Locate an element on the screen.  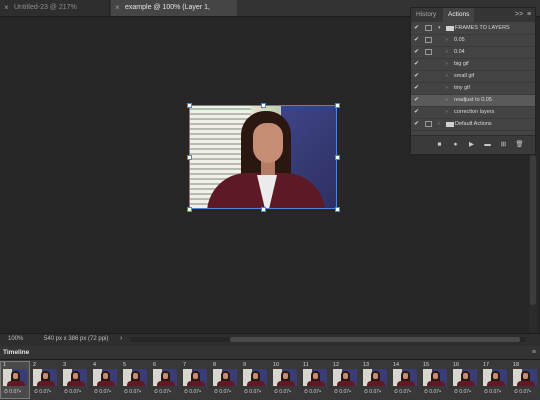
tab-untitled-23: × Untitled-23 @ 217% (RGB/8) * is located at coordinates (55, 13).